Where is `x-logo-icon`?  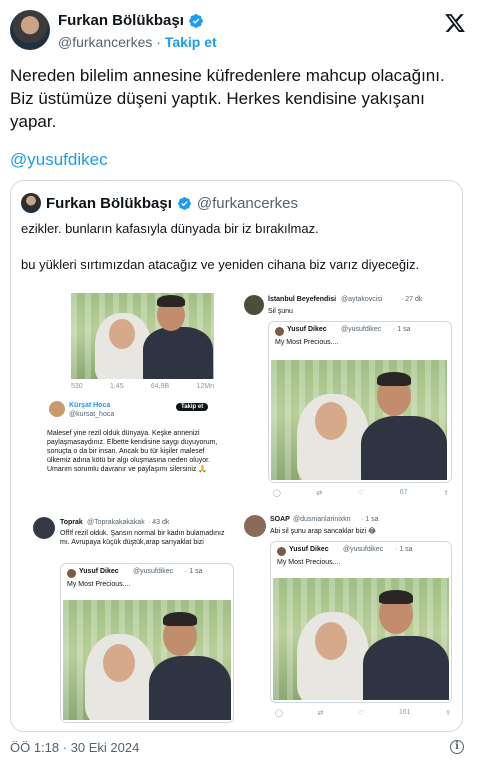 x-logo-icon is located at coordinates (455, 23).